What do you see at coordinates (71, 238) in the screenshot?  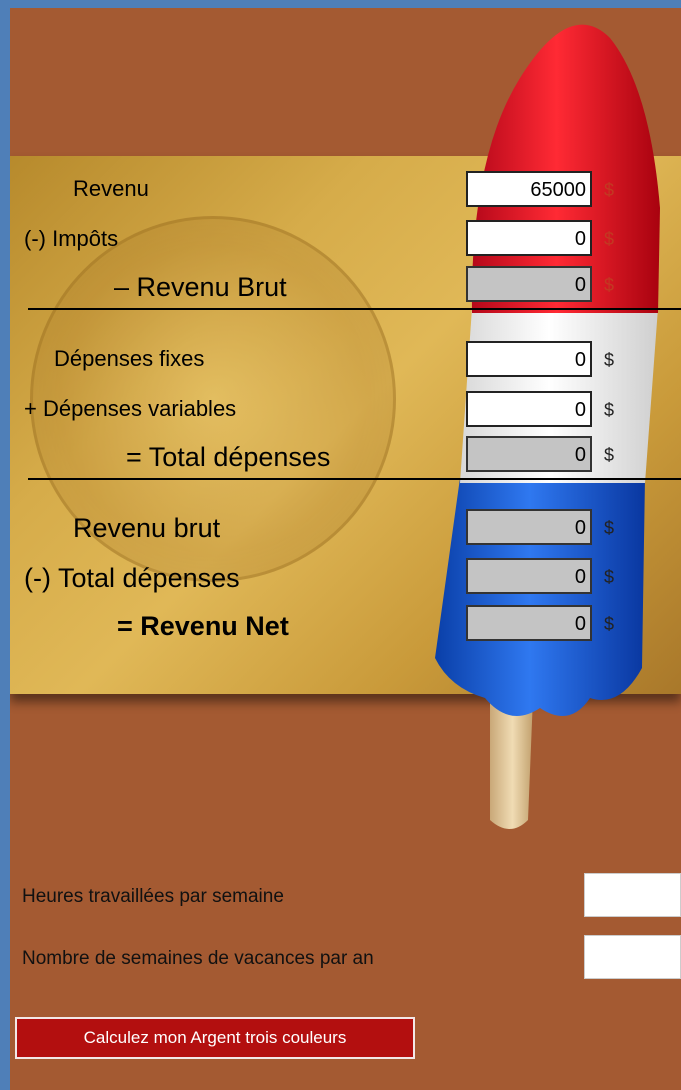 I see `impots-label: (-) Impôts` at bounding box center [71, 238].